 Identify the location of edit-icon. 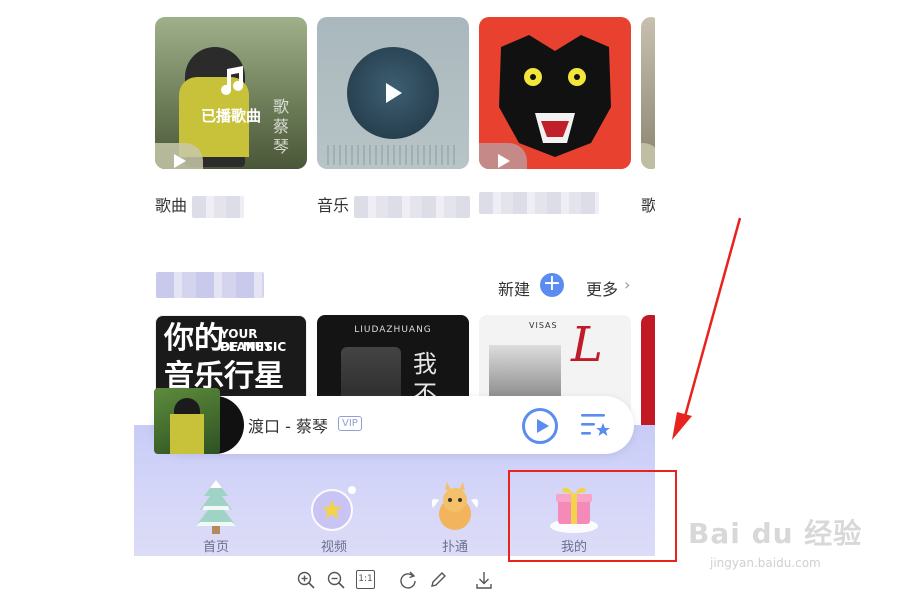
(438, 580).